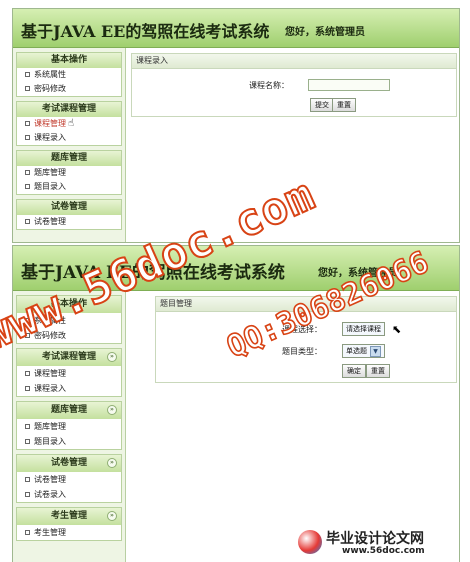  Describe the element at coordinates (69, 109) in the screenshot. I see `sidebar-group-title: 考试课程管理` at that location.